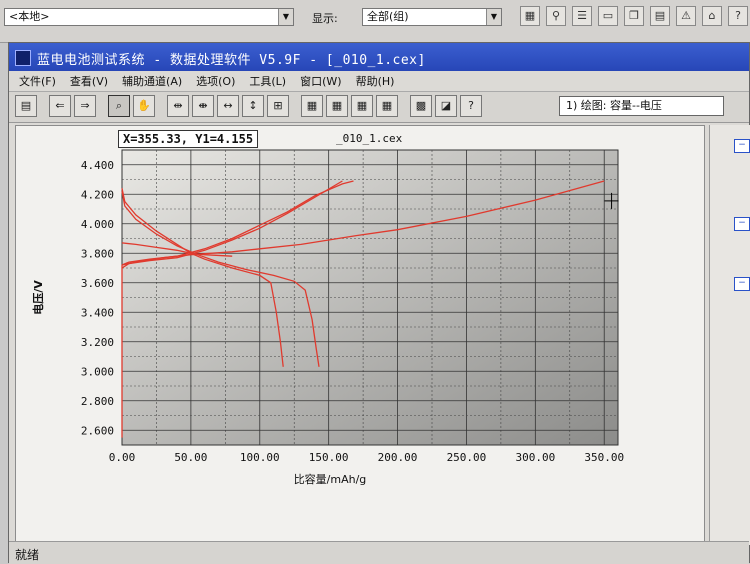 This screenshot has width=750, height=564. Describe the element at coordinates (152, 81) in the screenshot. I see `menu-item-2: 辅助通道(A)` at that location.